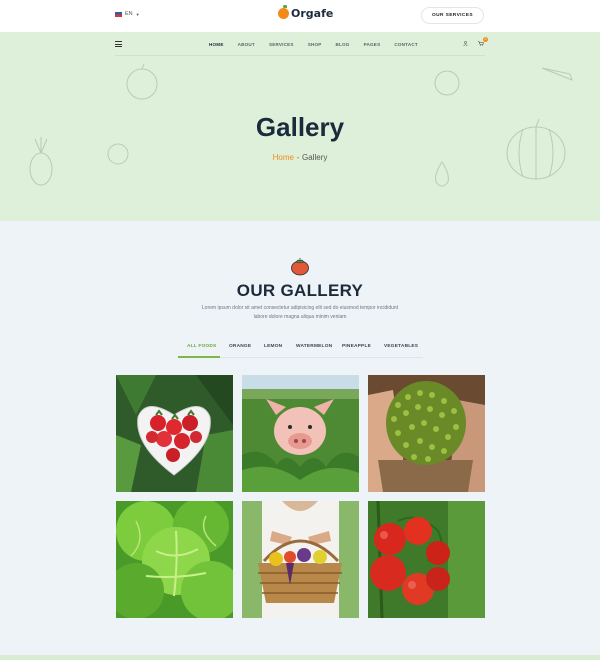  What do you see at coordinates (557, 74) in the screenshot?
I see `carrot-doodle-icon` at bounding box center [557, 74].